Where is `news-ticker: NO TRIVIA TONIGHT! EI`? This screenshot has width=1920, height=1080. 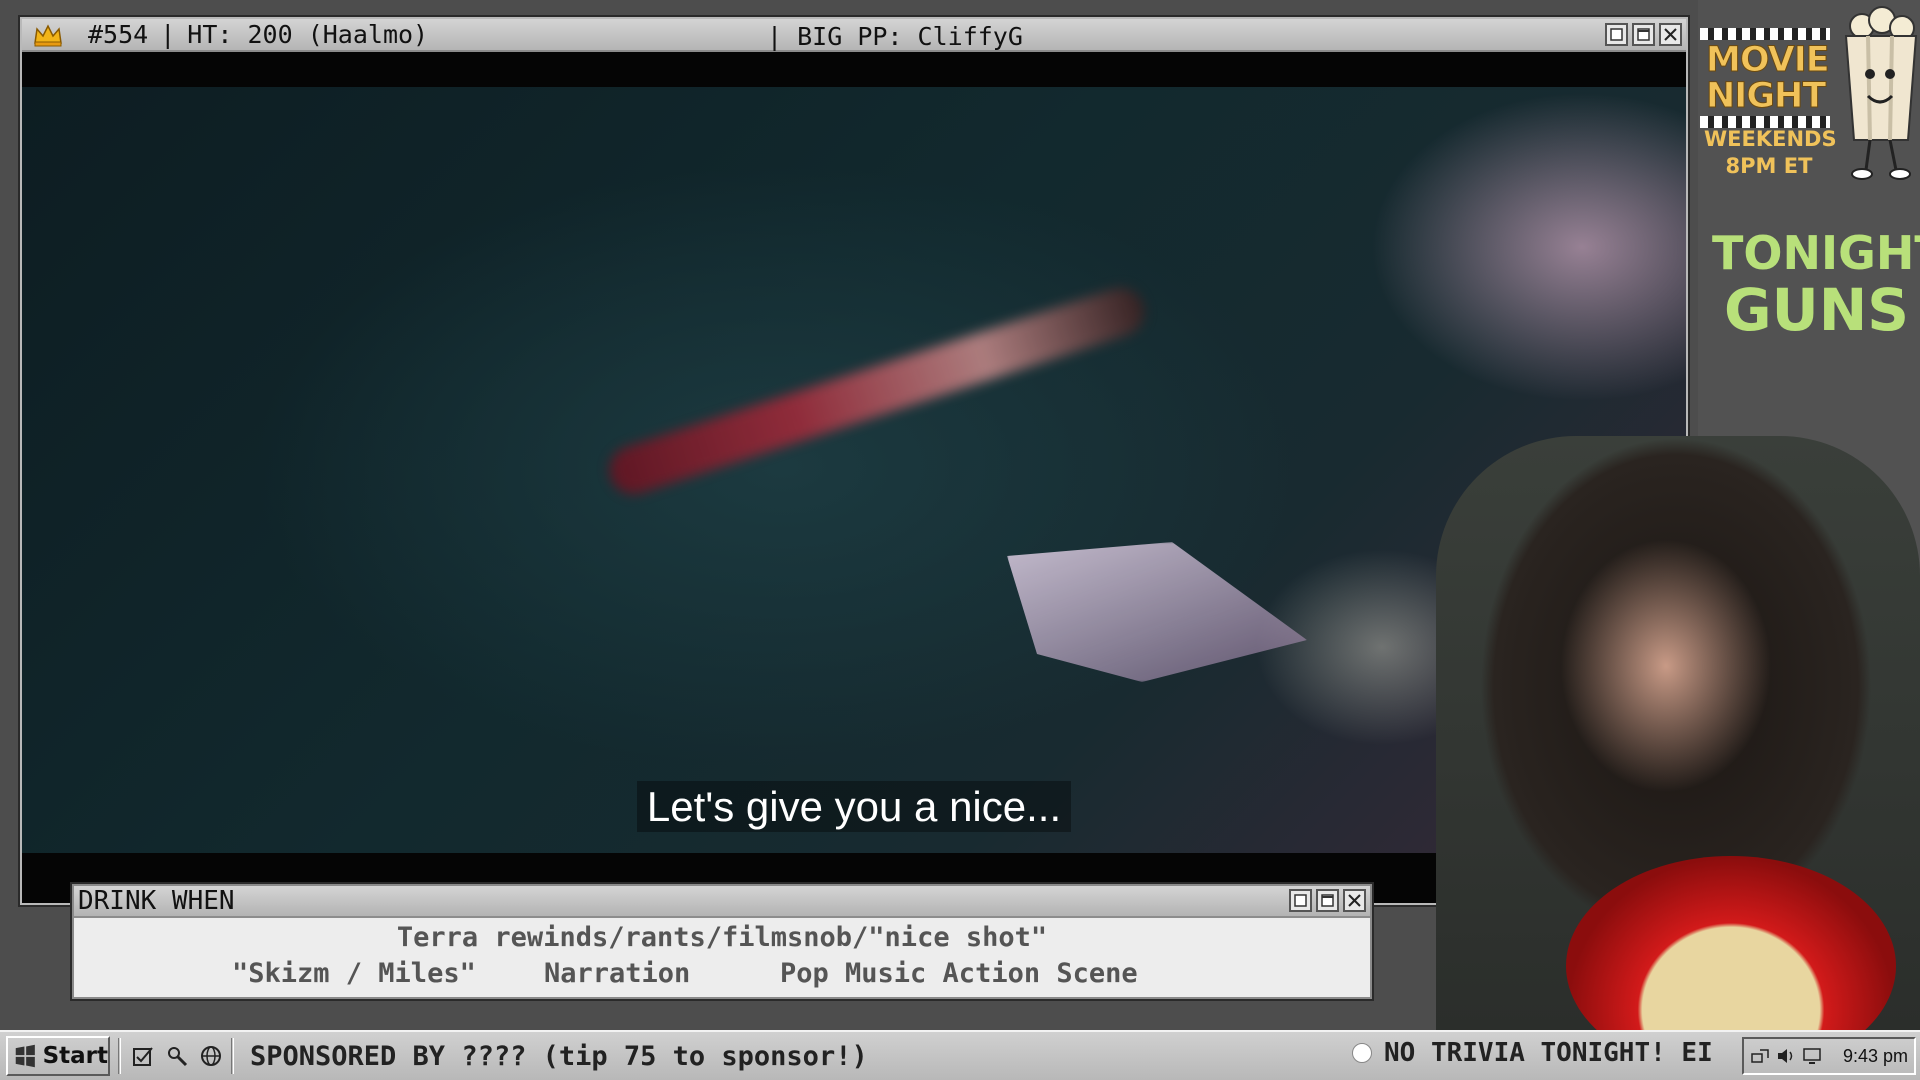
news-ticker: NO TRIVIA TONIGHT! EI is located at coordinates (1532, 1053).